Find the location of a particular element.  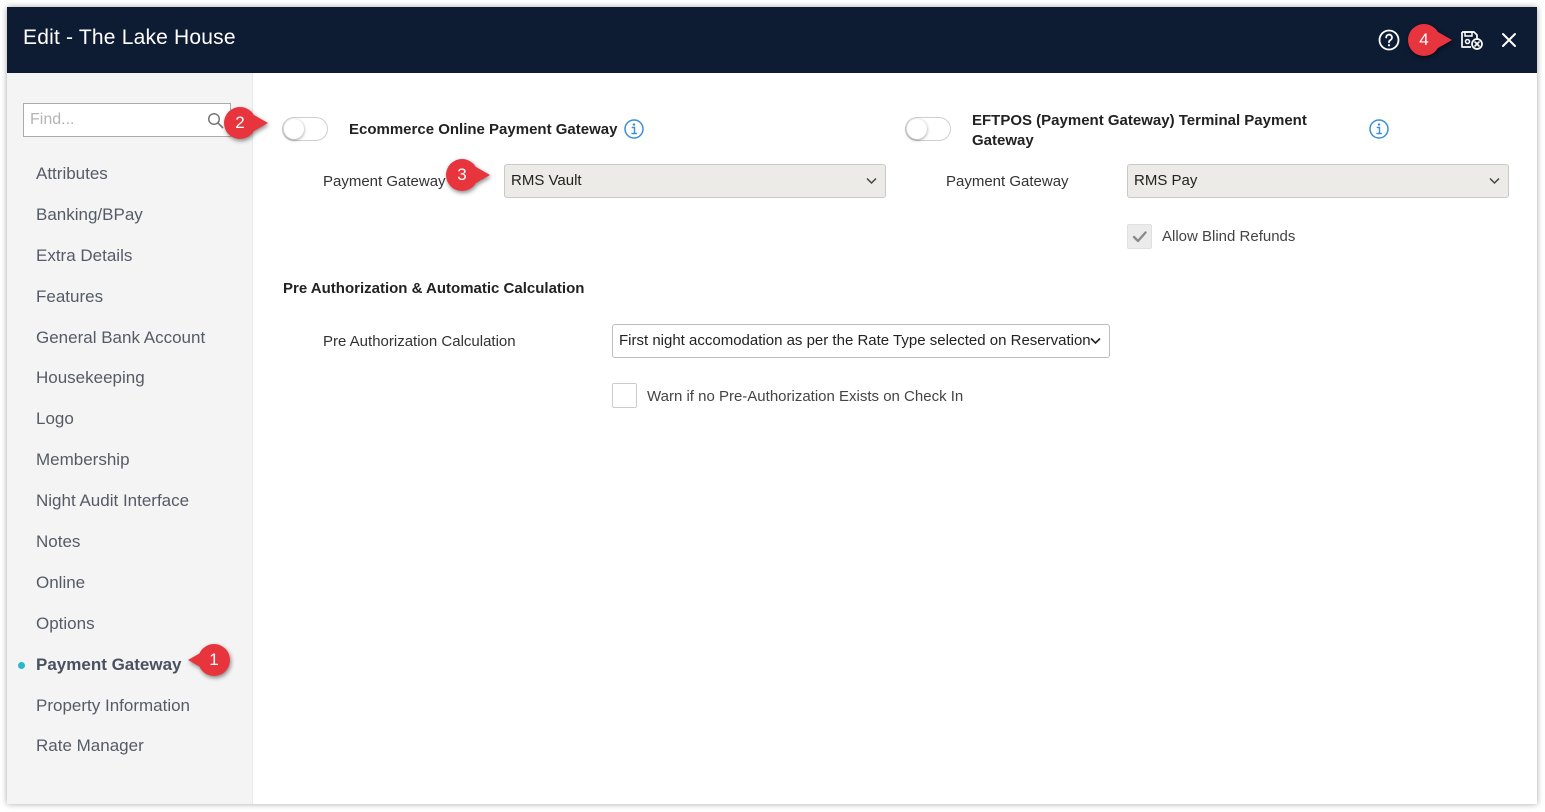

sidebar-item-general-bank-account: General Bank Account is located at coordinates (130, 338).